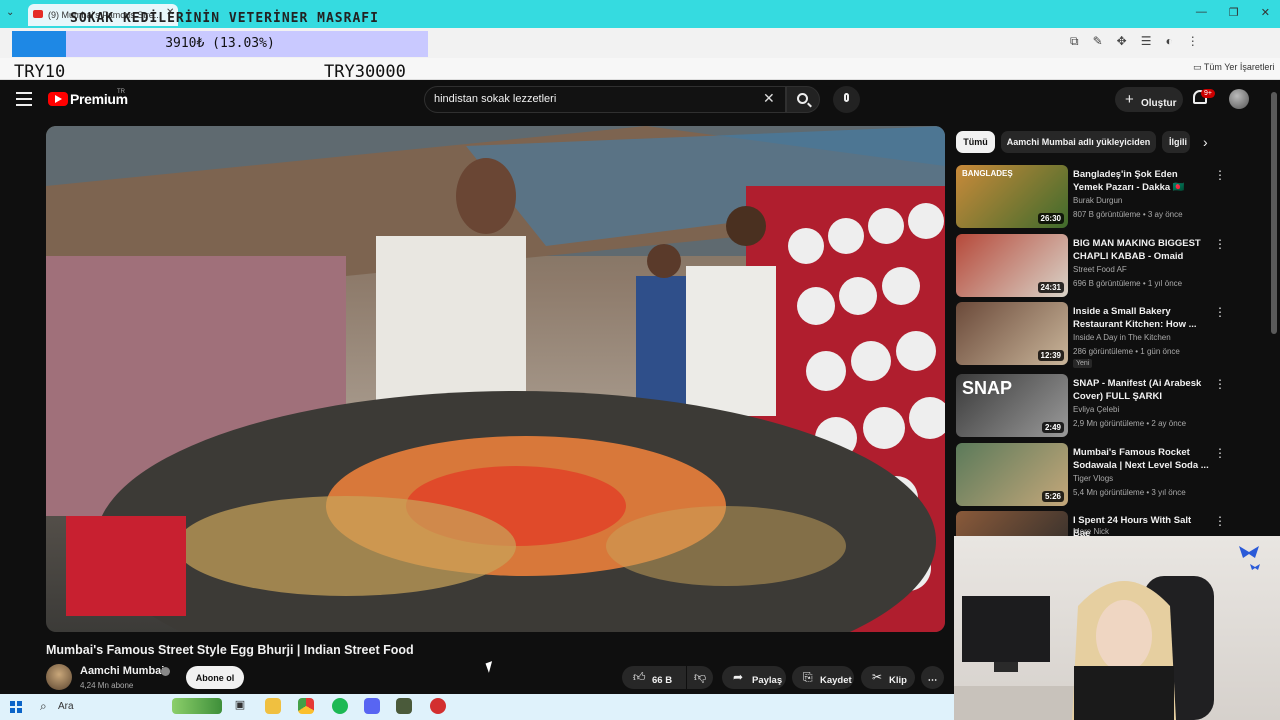 The image size is (1280, 720). I want to click on subscribe-button: Abone ol, so click(215, 677).